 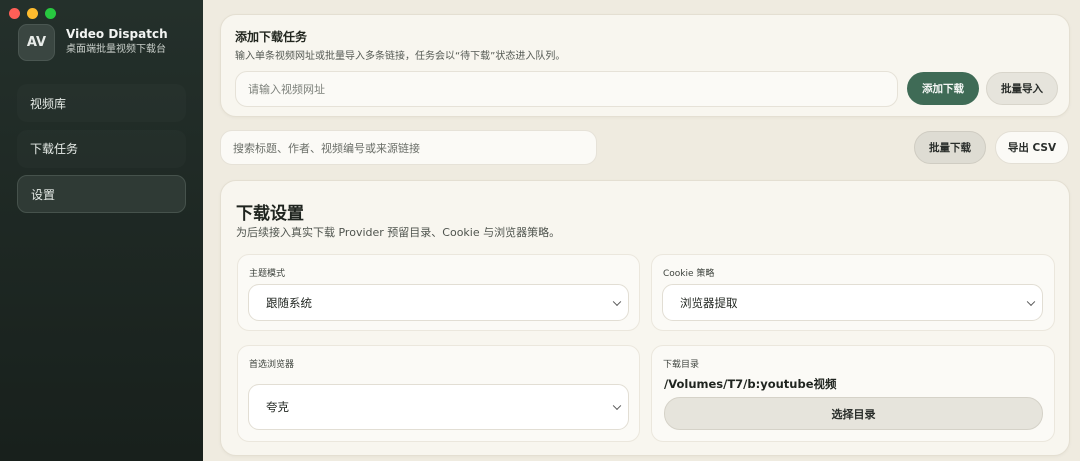 What do you see at coordinates (438, 407) in the screenshot?
I see `preferred-browser-select: 夸克` at bounding box center [438, 407].